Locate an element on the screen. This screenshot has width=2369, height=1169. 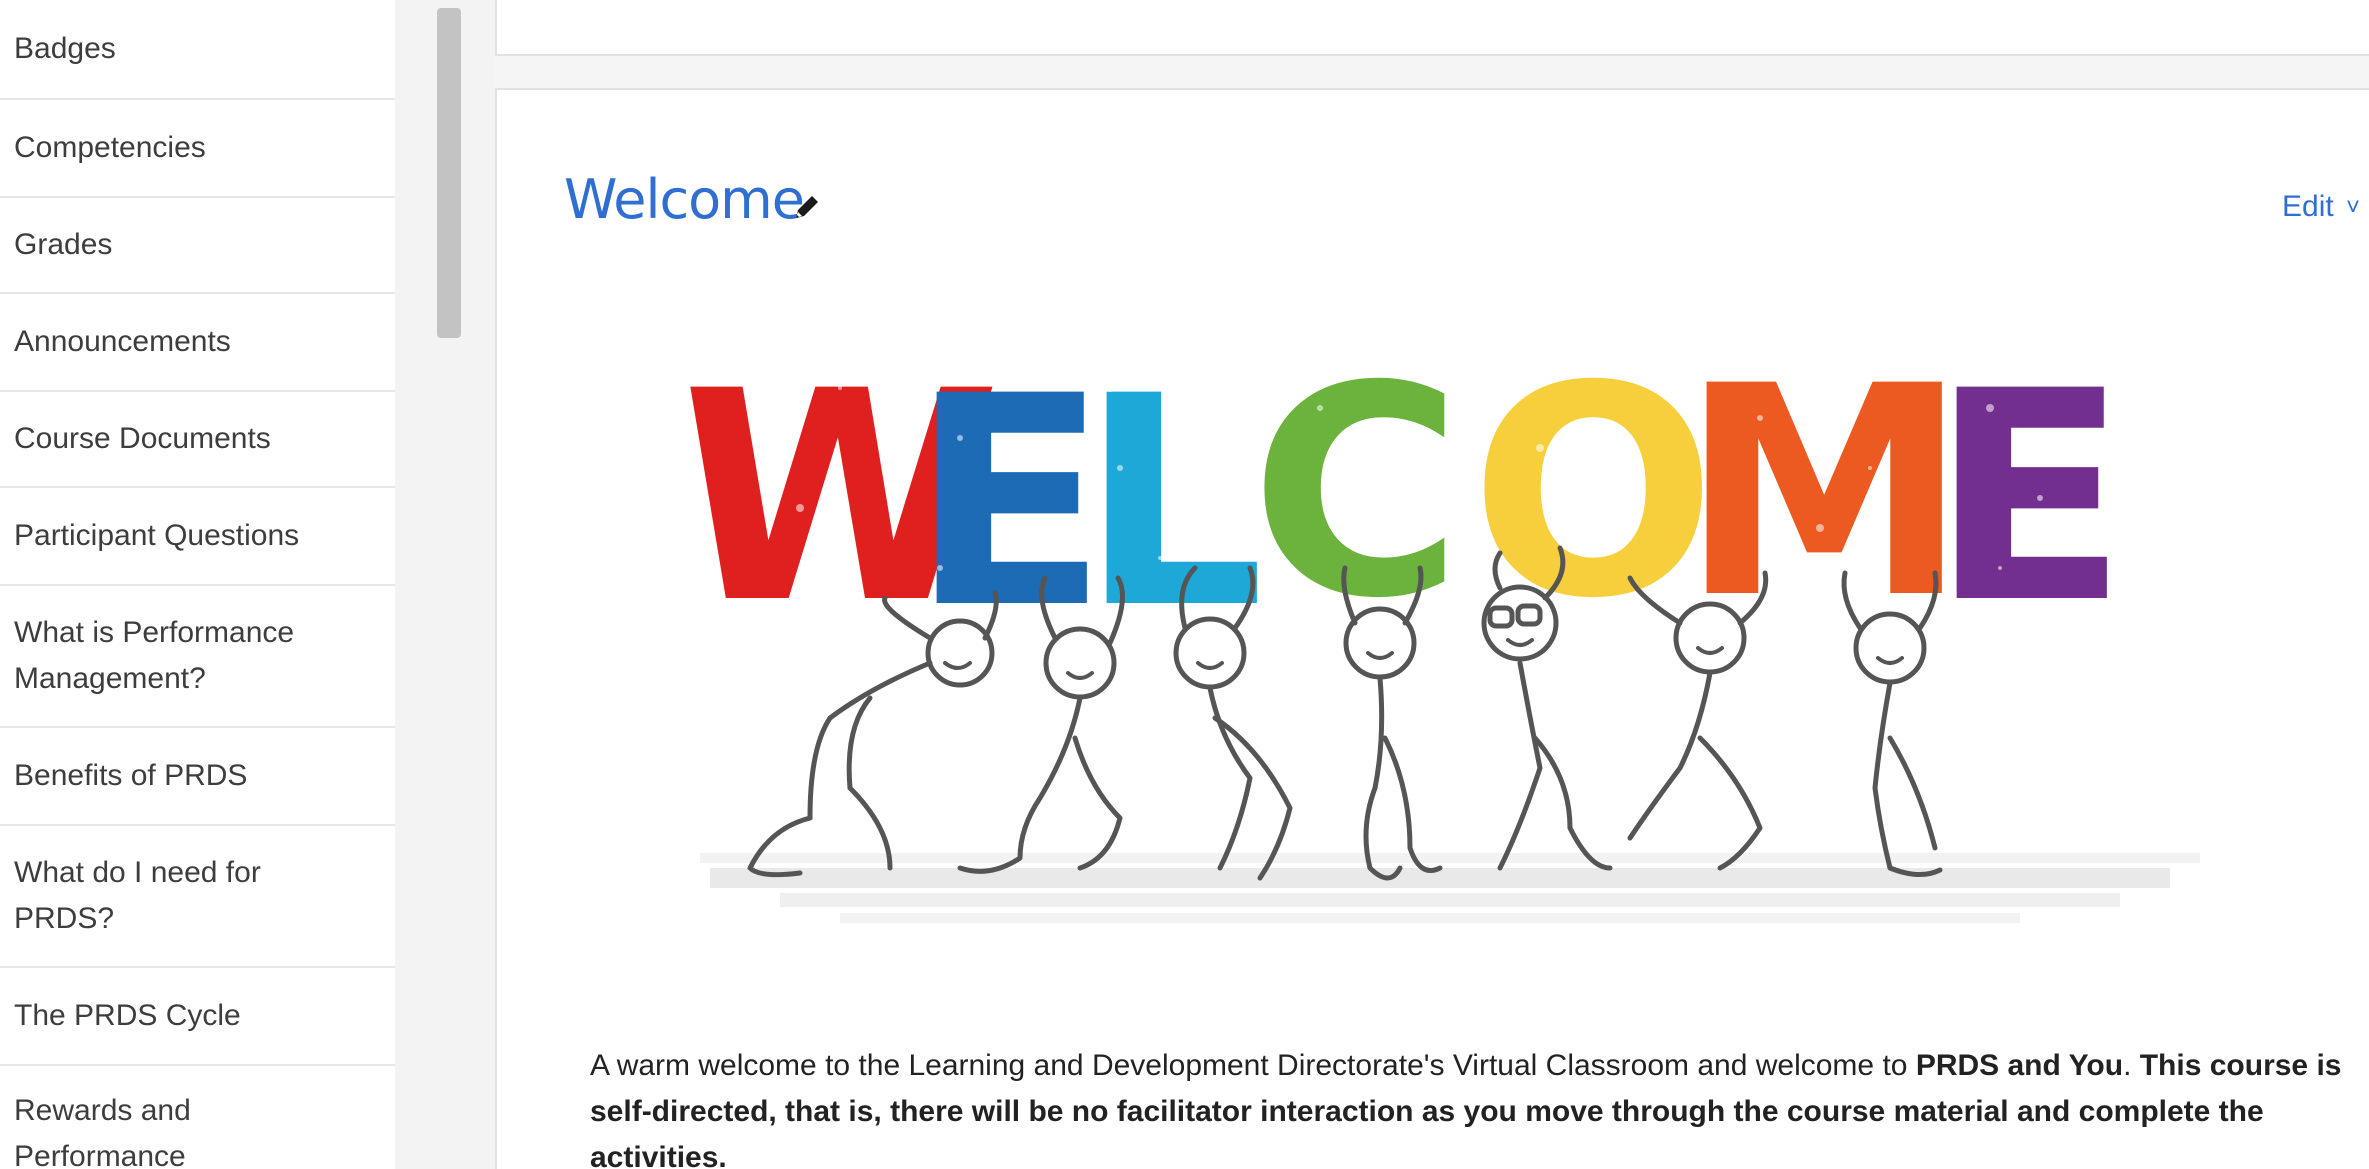
chevron-down-icon: ˅ is located at coordinates (2353, 208).